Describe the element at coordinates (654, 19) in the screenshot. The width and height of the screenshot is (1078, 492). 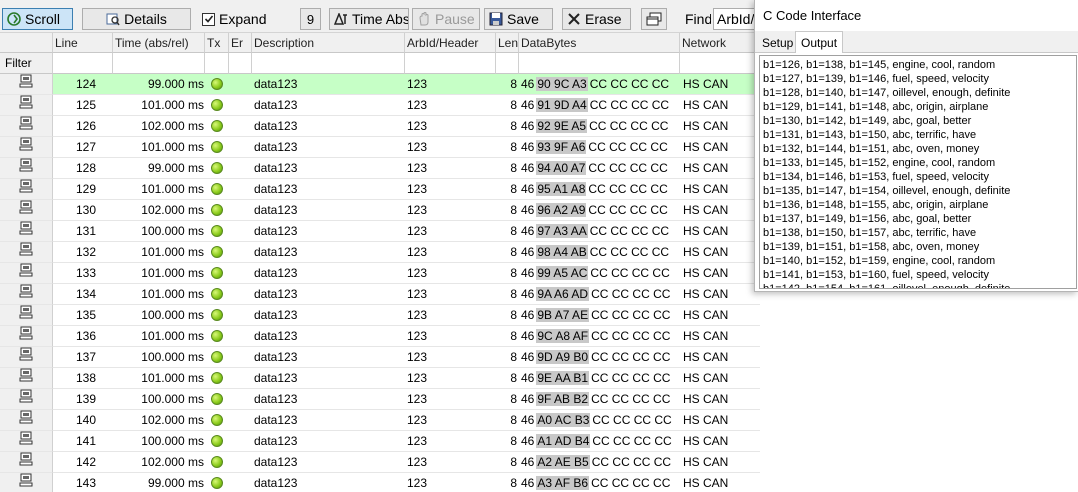
I see `window-button` at that location.